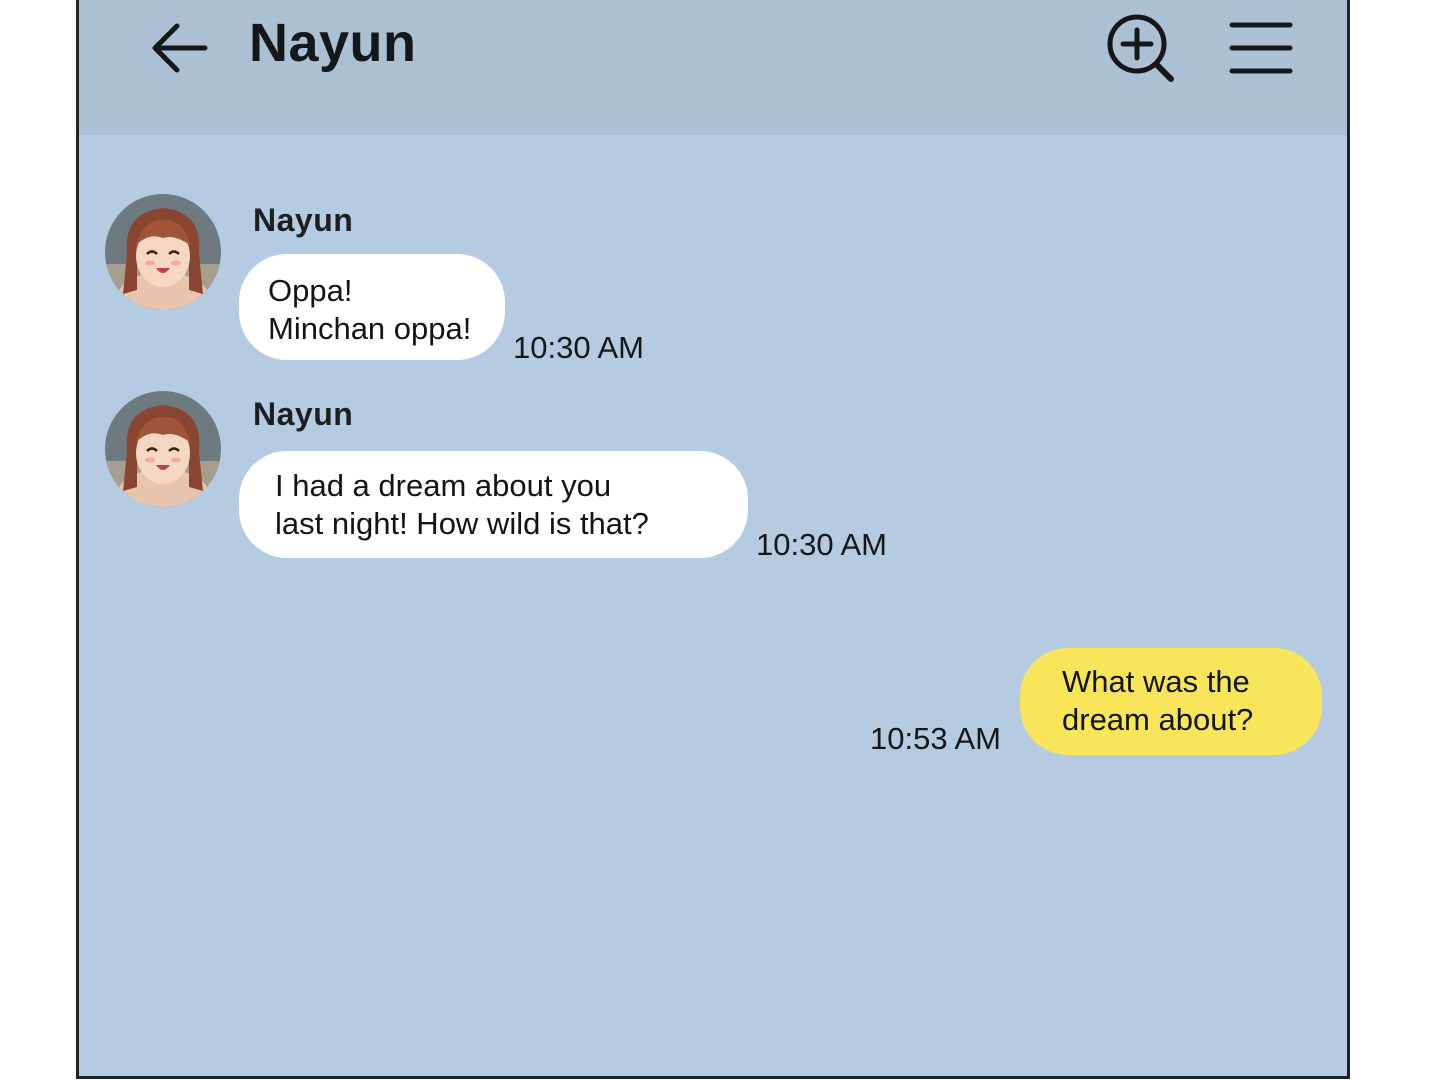 The height and width of the screenshot is (1080, 1440). Describe the element at coordinates (370, 328) in the screenshot. I see `message-line: Minchan oppa!` at that location.